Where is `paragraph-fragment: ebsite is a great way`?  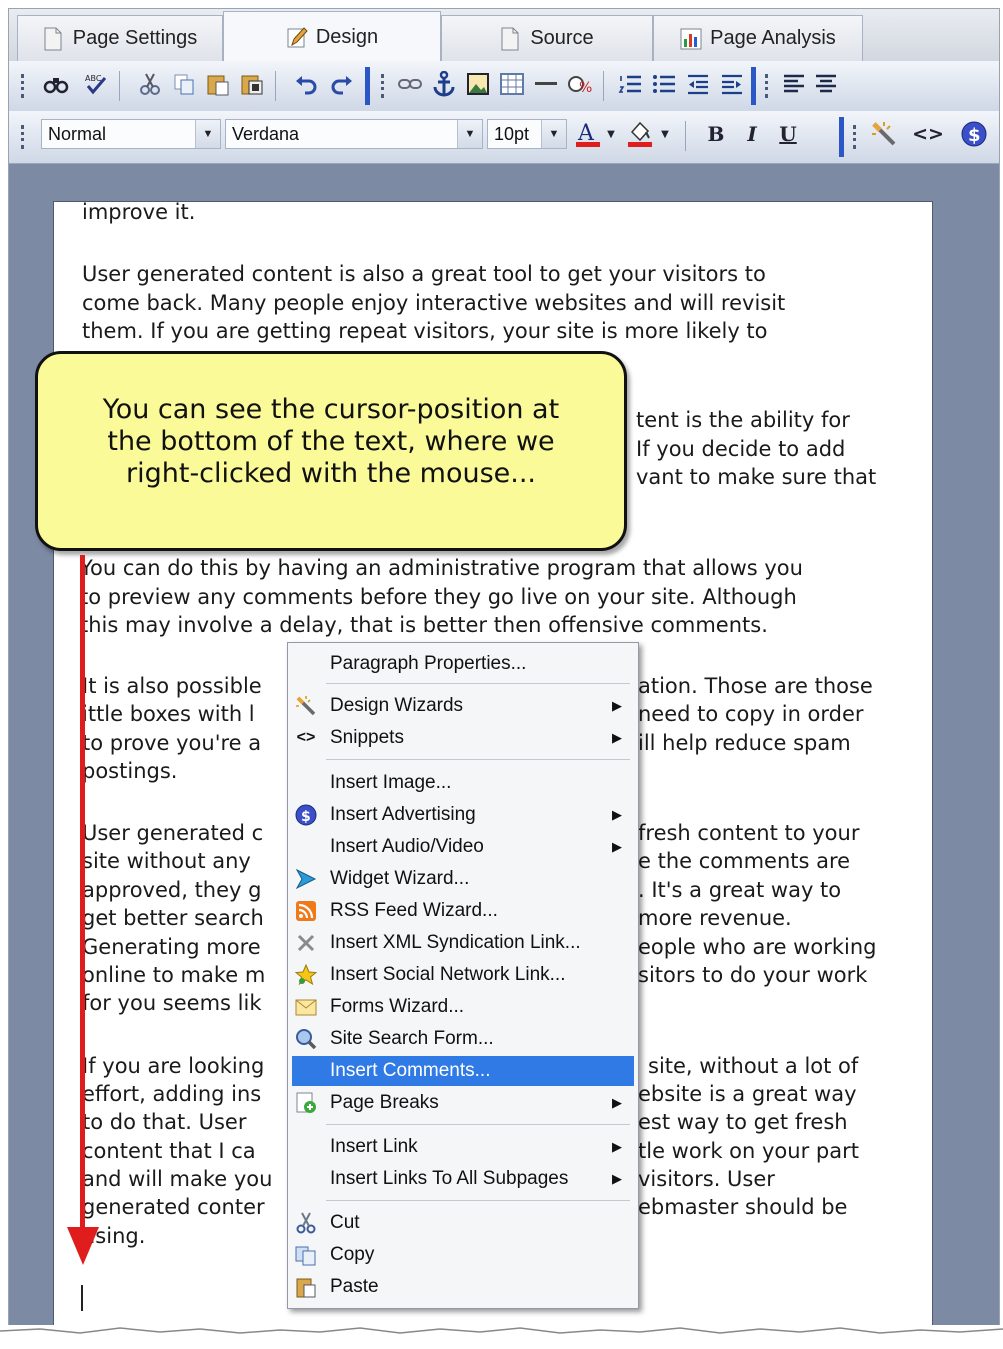
paragraph-fragment: ebsite is a great way is located at coordinates (747, 1094).